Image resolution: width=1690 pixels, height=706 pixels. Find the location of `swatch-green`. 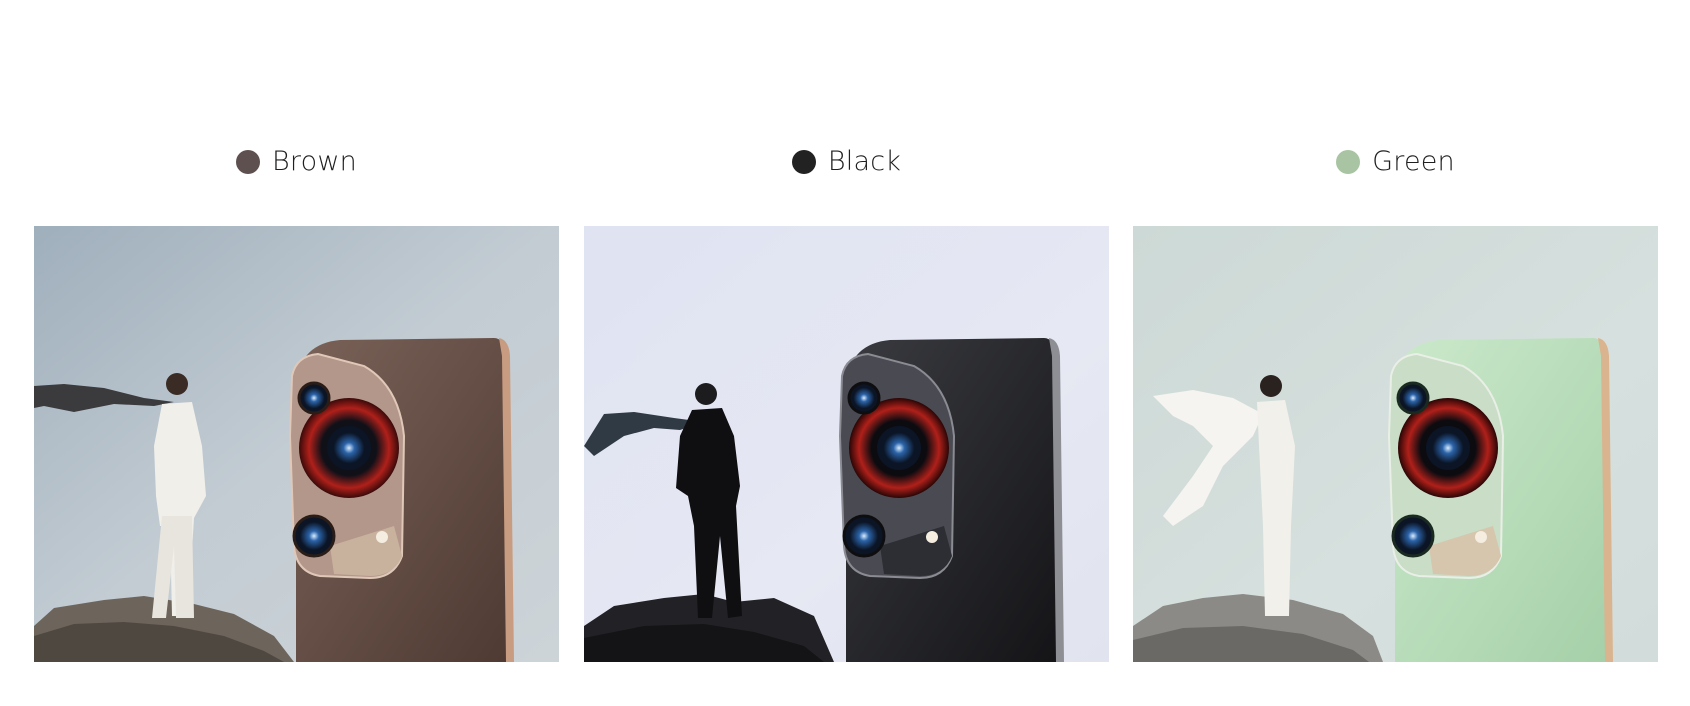

swatch-green is located at coordinates (1348, 162).